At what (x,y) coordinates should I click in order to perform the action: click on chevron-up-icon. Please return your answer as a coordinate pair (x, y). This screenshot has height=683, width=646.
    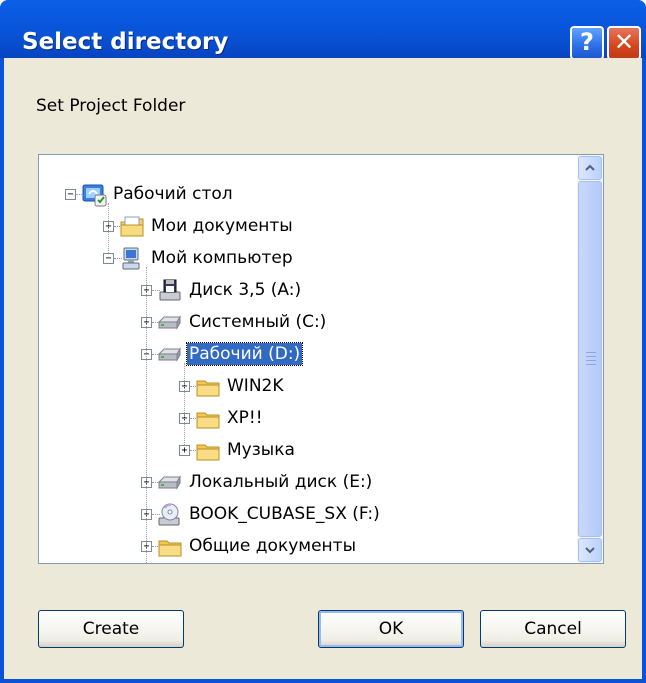
    Looking at the image, I should click on (590, 167).